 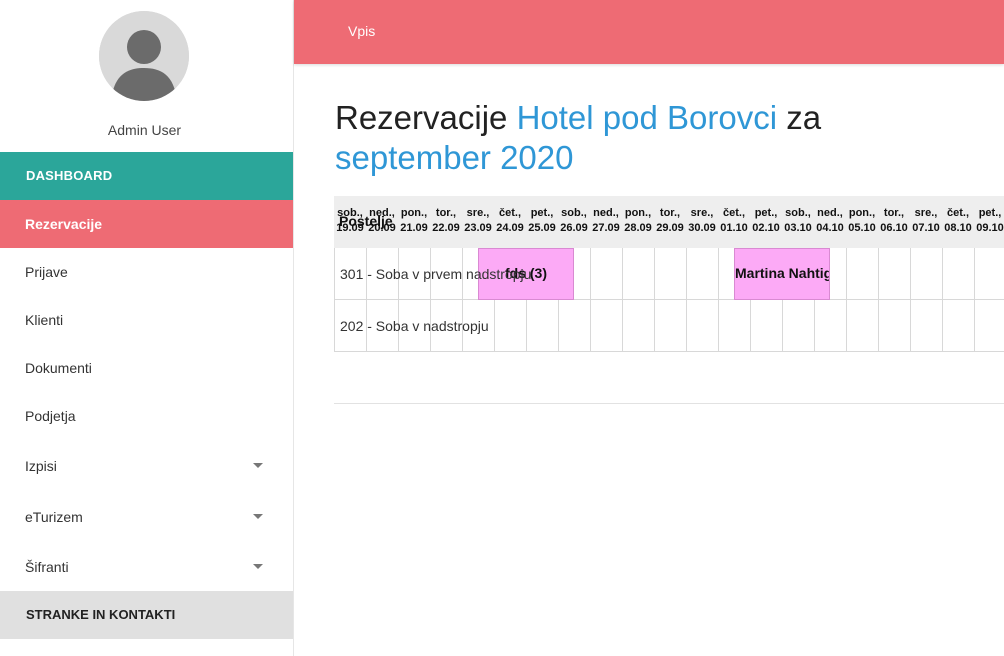 What do you see at coordinates (382, 213) in the screenshot?
I see `day-of-week: ned.,` at bounding box center [382, 213].